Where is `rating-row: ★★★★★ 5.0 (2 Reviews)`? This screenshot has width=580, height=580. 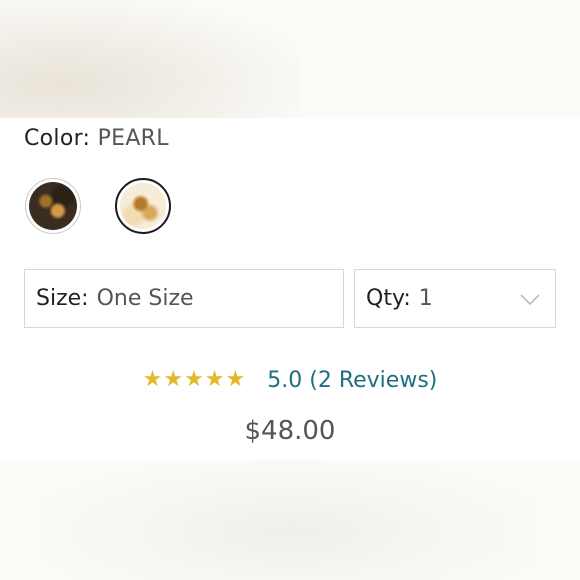
rating-row: ★★★★★ 5.0 (2 Reviews) is located at coordinates (290, 380).